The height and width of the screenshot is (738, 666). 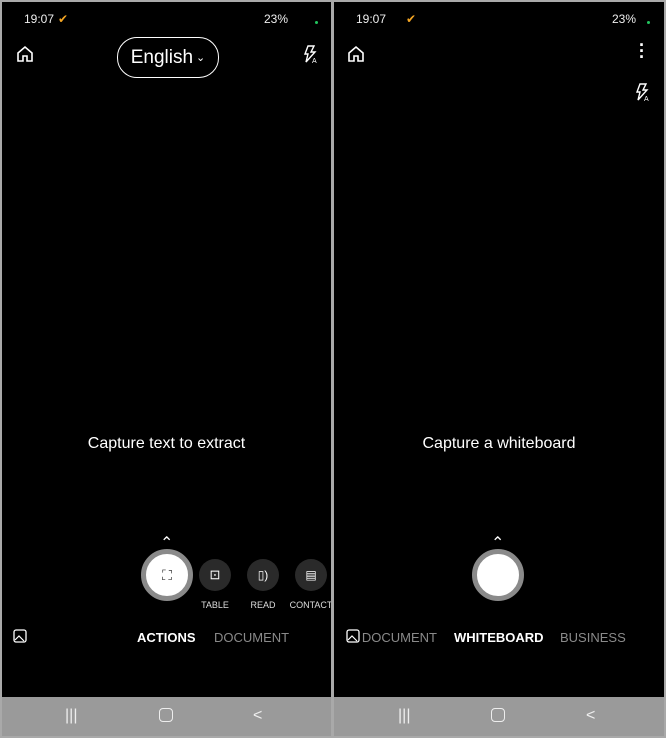 What do you see at coordinates (593, 637) in the screenshot?
I see `mode-business: BUSINESS` at bounding box center [593, 637].